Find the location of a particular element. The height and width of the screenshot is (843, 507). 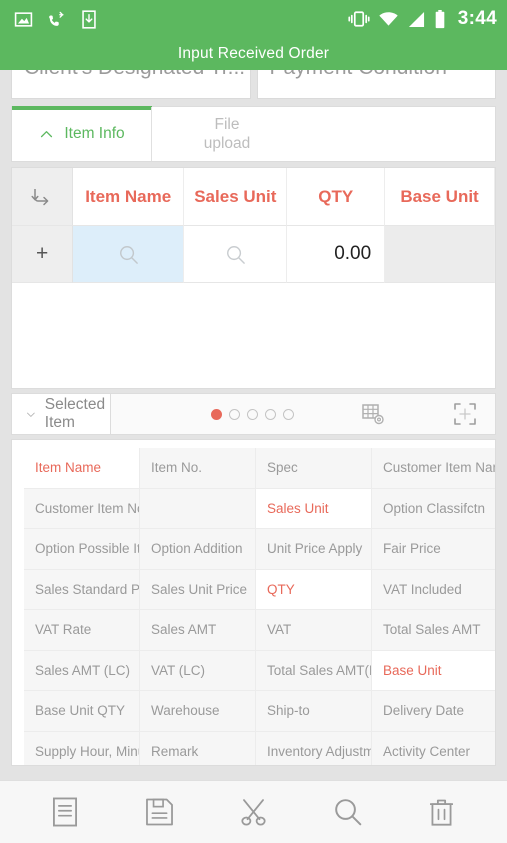

detail-field-sales-amt-lc: Sales AMT (LC) is located at coordinates (82, 670).